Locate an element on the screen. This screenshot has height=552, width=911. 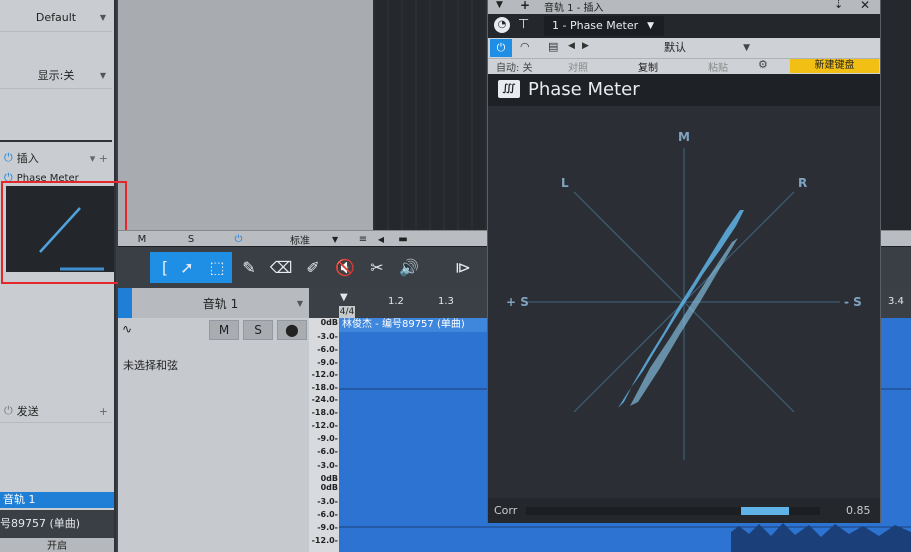
split-tool-icon: ✂ is located at coordinates (377, 267).